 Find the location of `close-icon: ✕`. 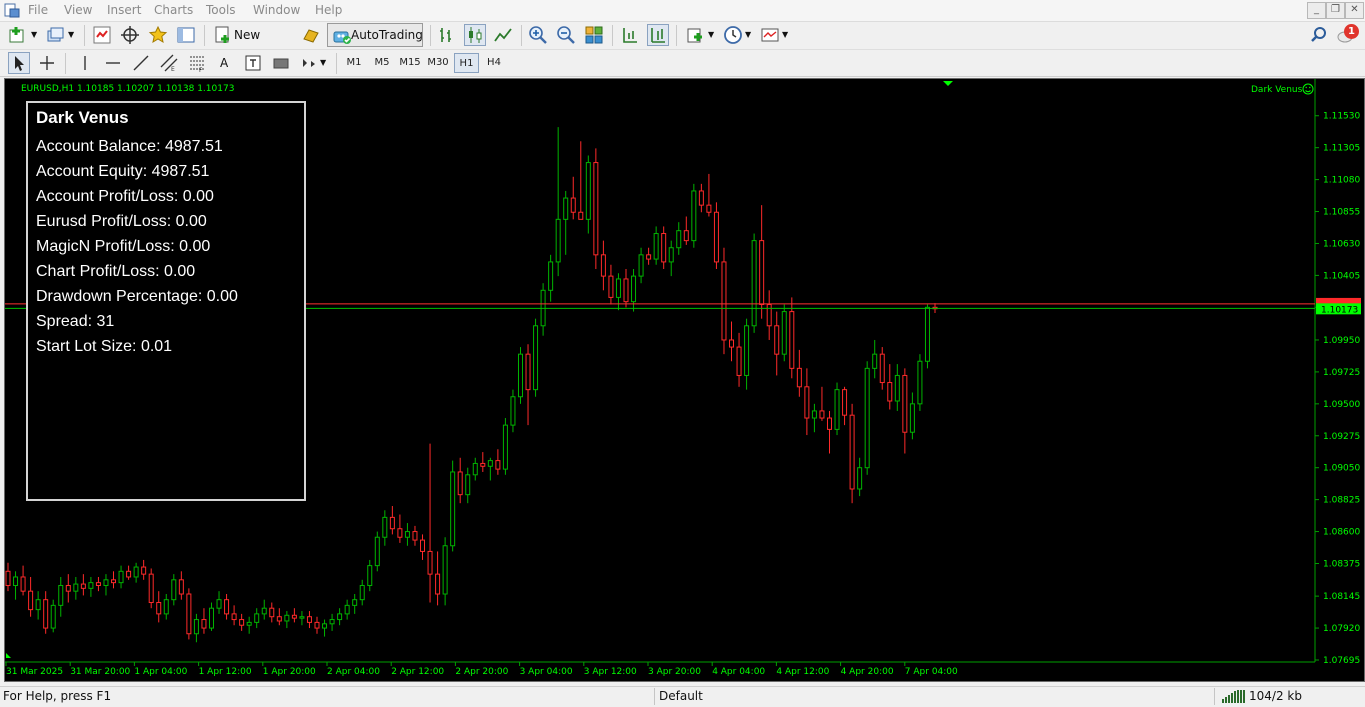

close-icon: ✕ is located at coordinates (1354, 10).